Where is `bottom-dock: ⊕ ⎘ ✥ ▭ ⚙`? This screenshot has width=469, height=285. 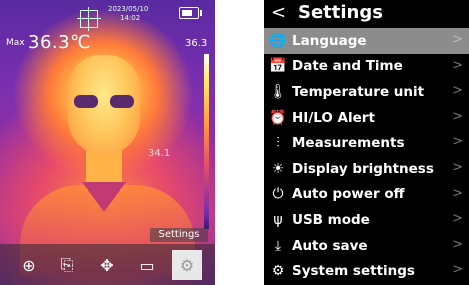
bottom-dock: ⊕ ⎘ ✥ ▭ ⚙ is located at coordinates (107, 264).